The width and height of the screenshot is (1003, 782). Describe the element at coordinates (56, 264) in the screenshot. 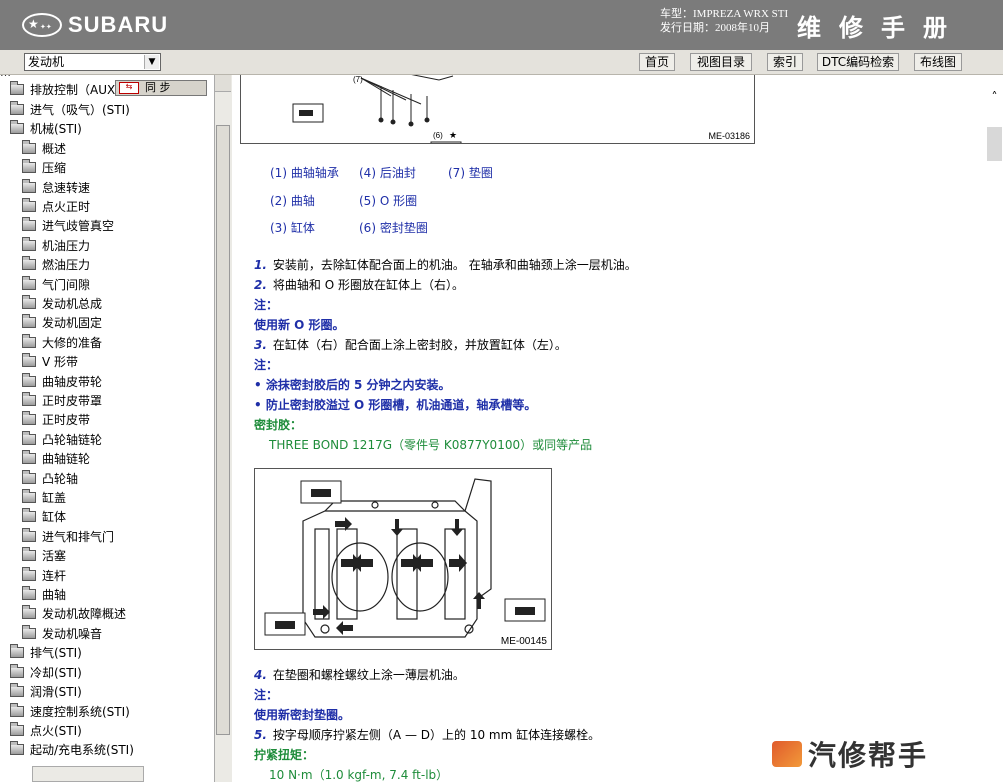

I see `tree-item: 燃油压力` at that location.